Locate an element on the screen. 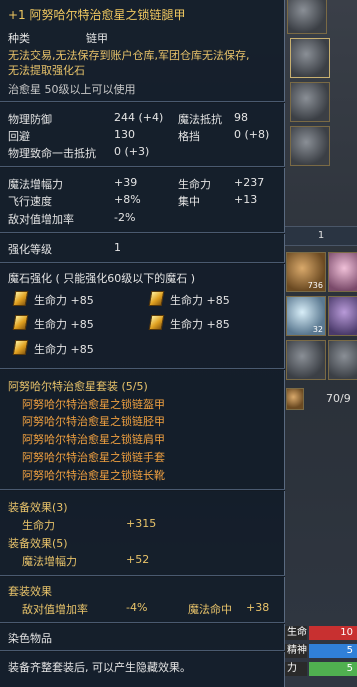  stat-value: +13 is located at coordinates (246, 199).